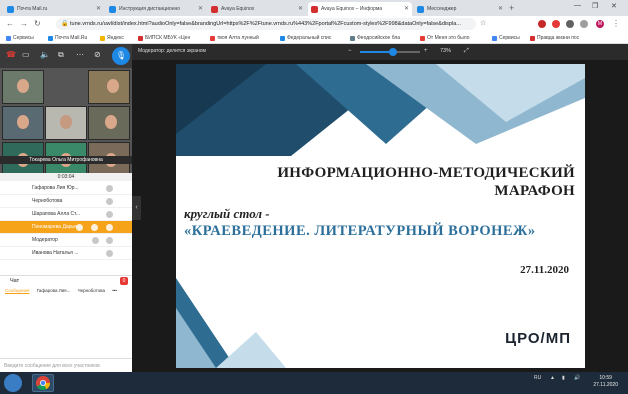 This screenshot has width=628, height=394. What do you see at coordinates (460, 9) in the screenshot?
I see `tab-messenger: Мессенджер ✕` at bounding box center [460, 9].